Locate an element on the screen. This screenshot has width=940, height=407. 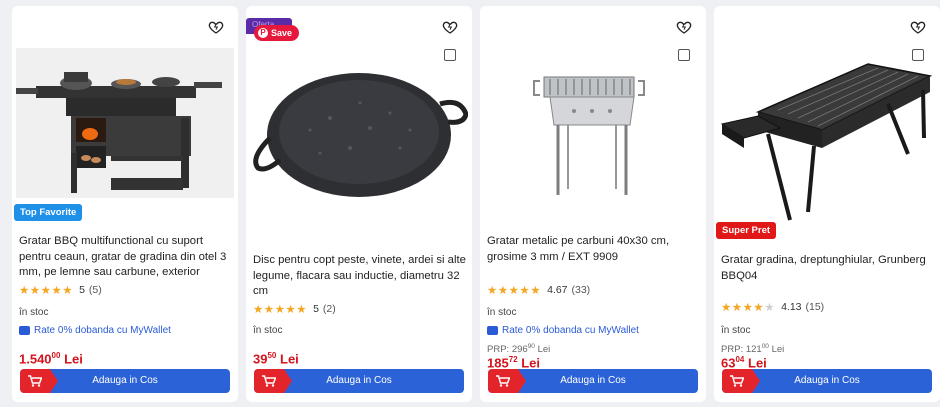
product-rating: ★★★★★ 5 (2) is located at coordinates (294, 309).